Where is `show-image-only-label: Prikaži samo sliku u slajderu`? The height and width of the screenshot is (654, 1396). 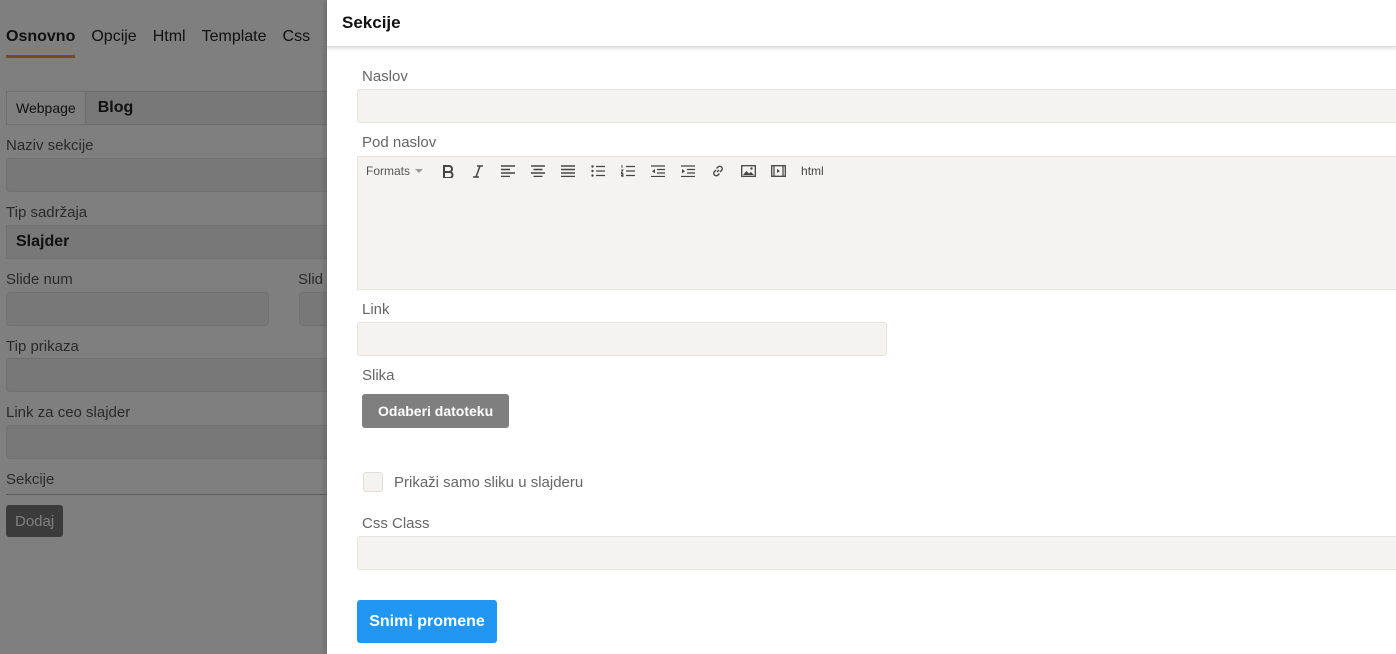
show-image-only-label: Prikaži samo sliku u slajderu is located at coordinates (489, 482).